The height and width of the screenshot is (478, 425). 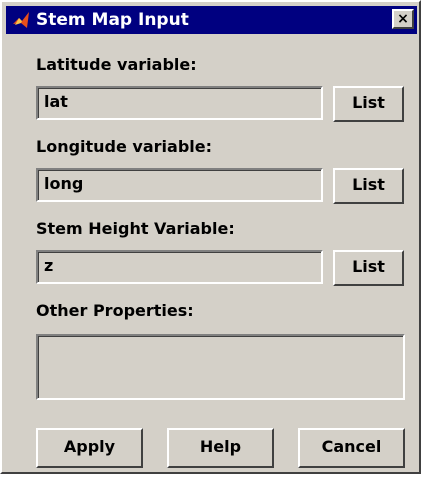 What do you see at coordinates (115, 310) in the screenshot?
I see `other-properties-label: Other Properties:` at bounding box center [115, 310].